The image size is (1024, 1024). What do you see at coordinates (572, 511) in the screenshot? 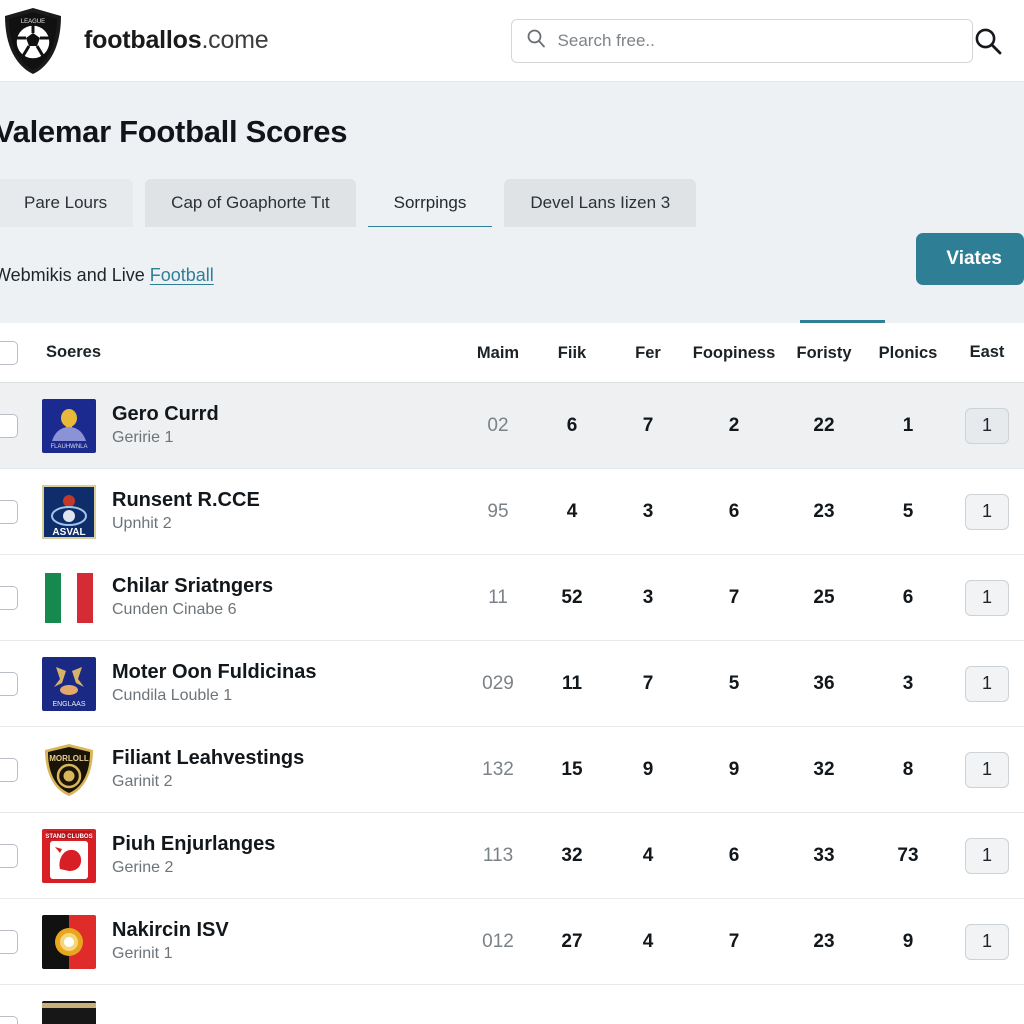
I see `cell-fiik: 4` at bounding box center [572, 511].